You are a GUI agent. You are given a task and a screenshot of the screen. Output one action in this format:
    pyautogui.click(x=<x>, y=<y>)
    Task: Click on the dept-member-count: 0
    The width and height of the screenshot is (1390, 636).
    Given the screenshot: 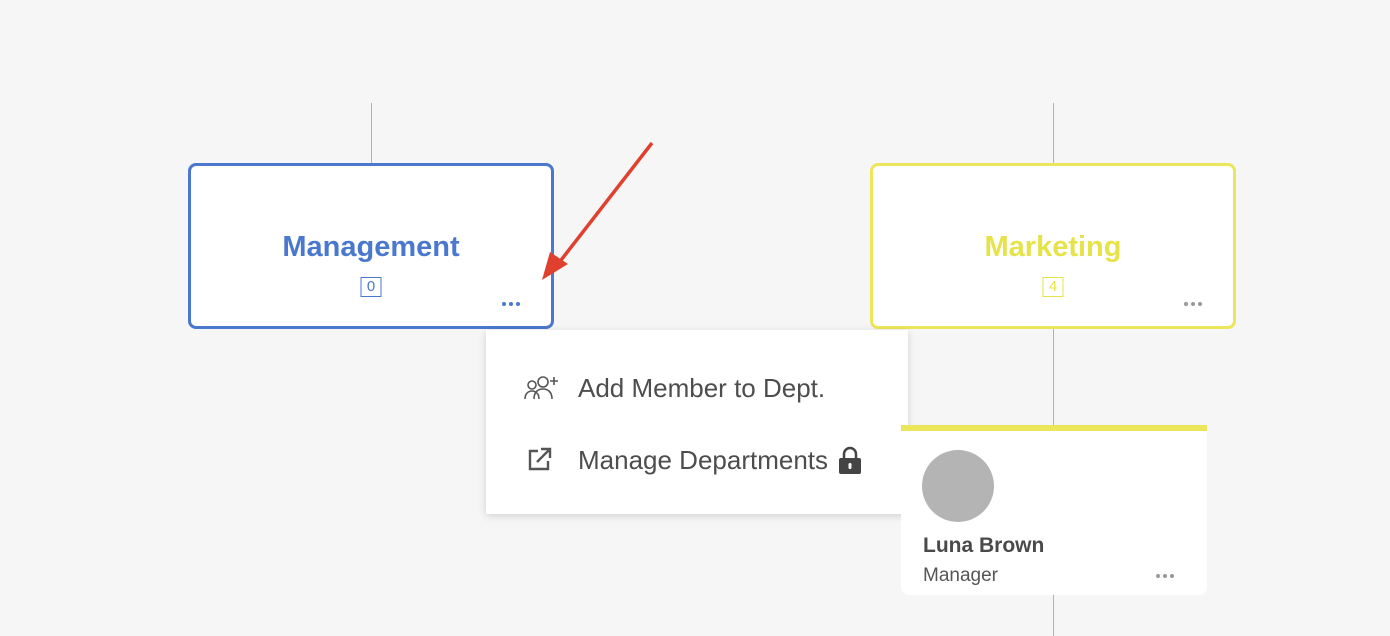 What is the action you would take?
    pyautogui.click(x=371, y=287)
    